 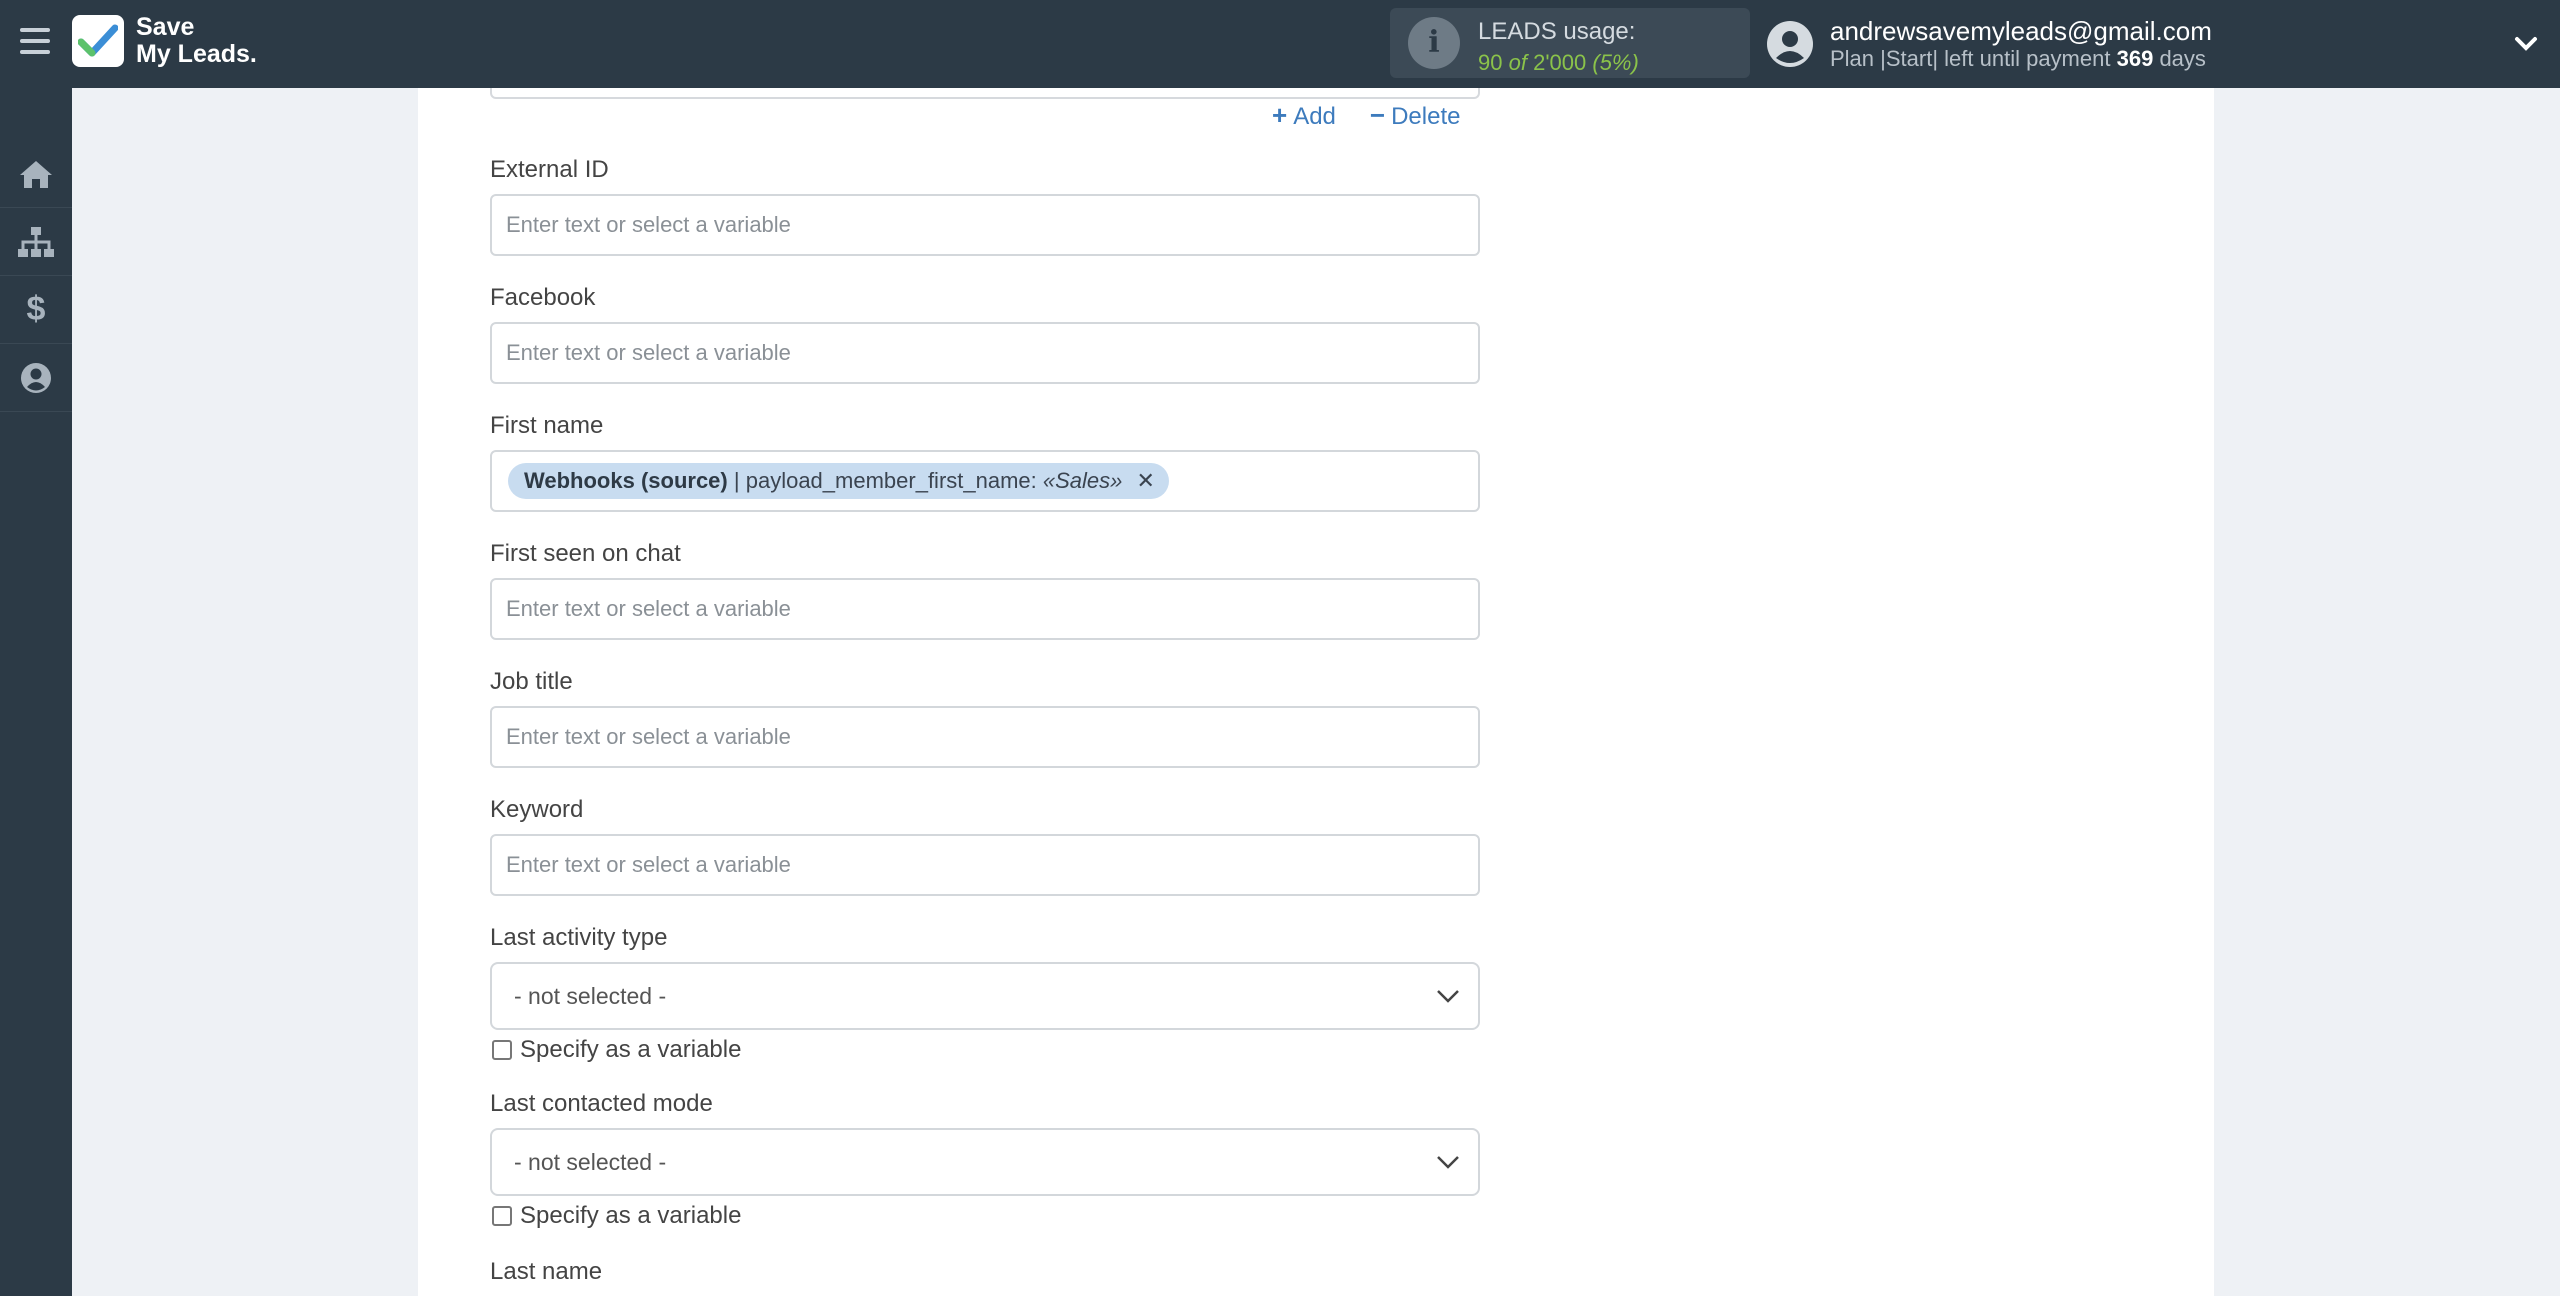 I want to click on last-activity-type-select: - not selected -, so click(x=985, y=996).